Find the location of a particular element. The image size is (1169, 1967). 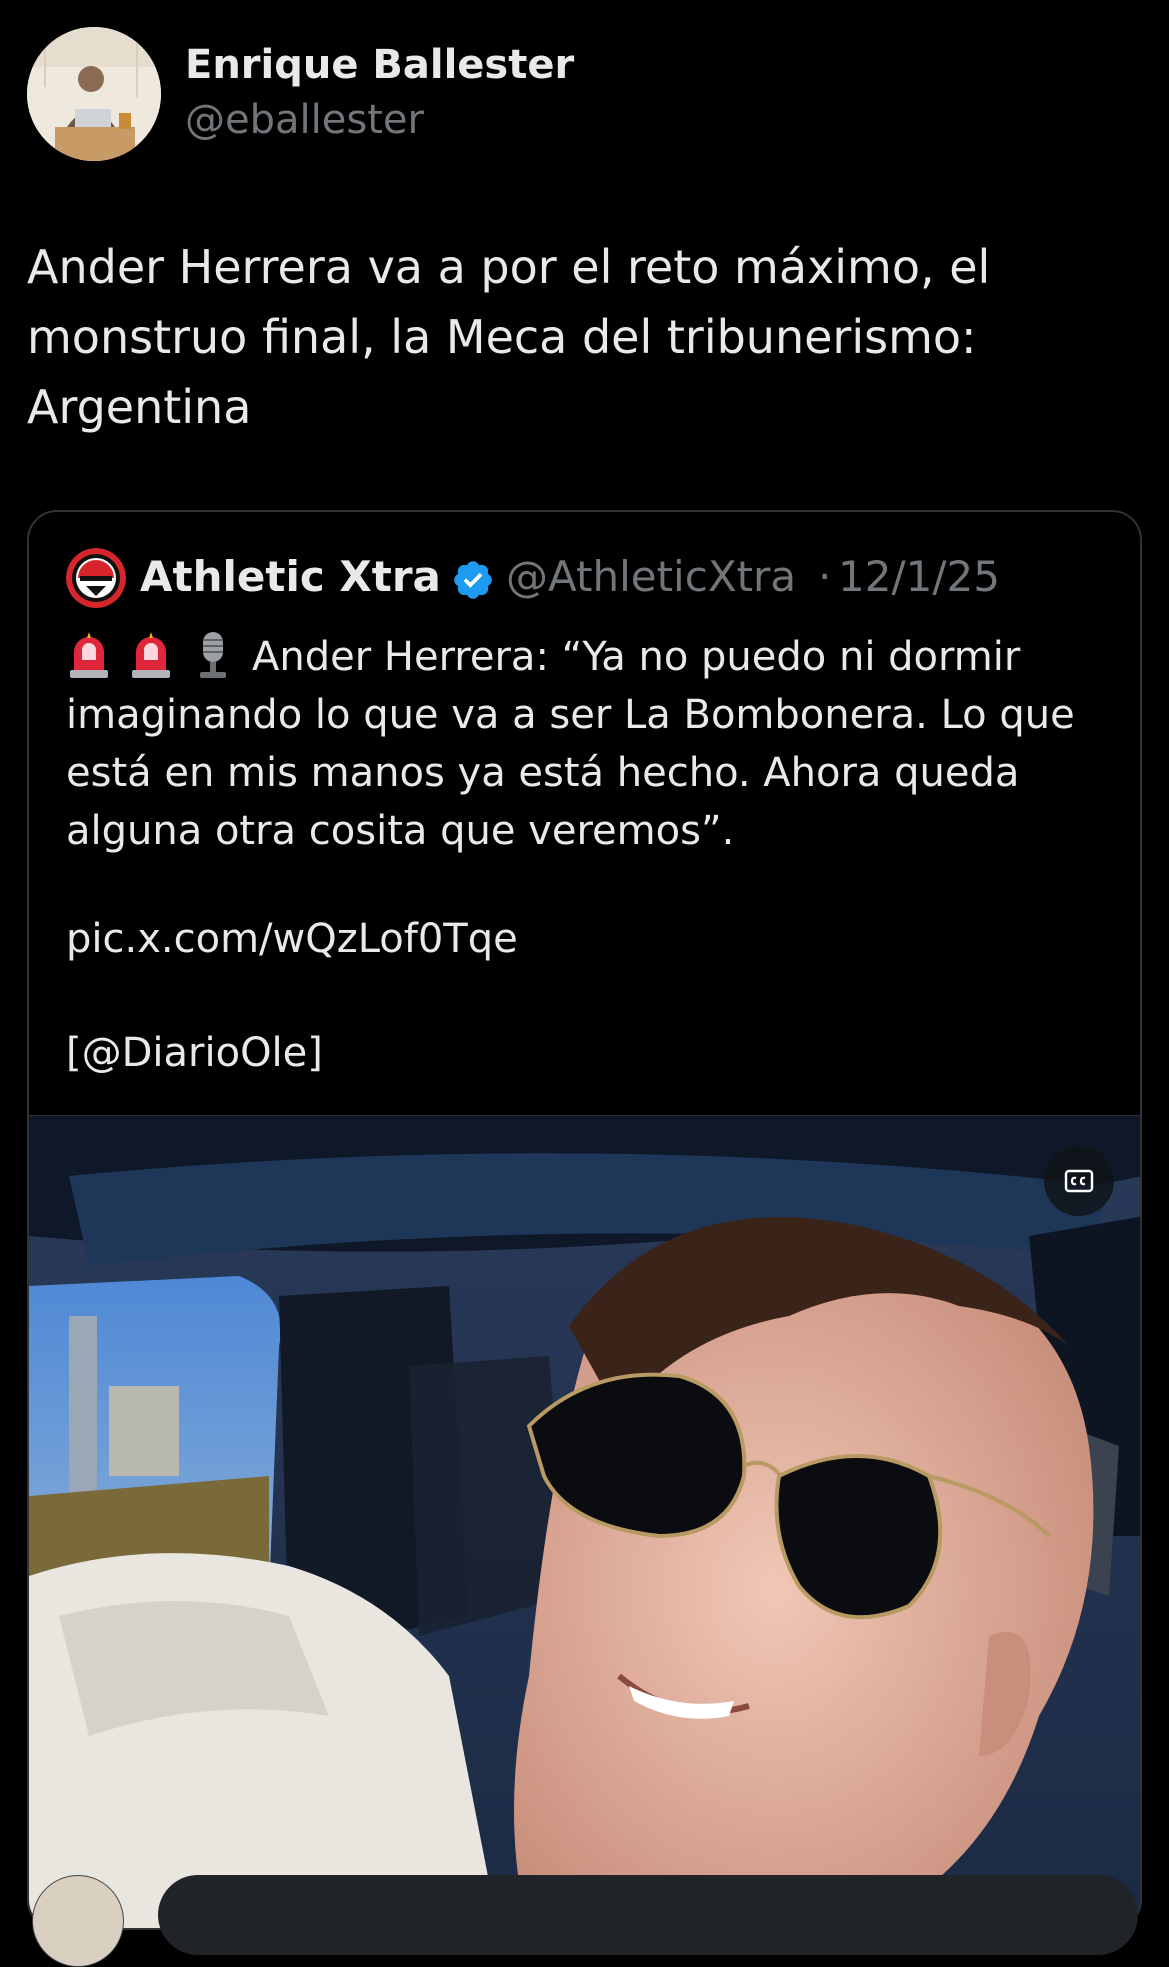

reply-input is located at coordinates (648, 1915).